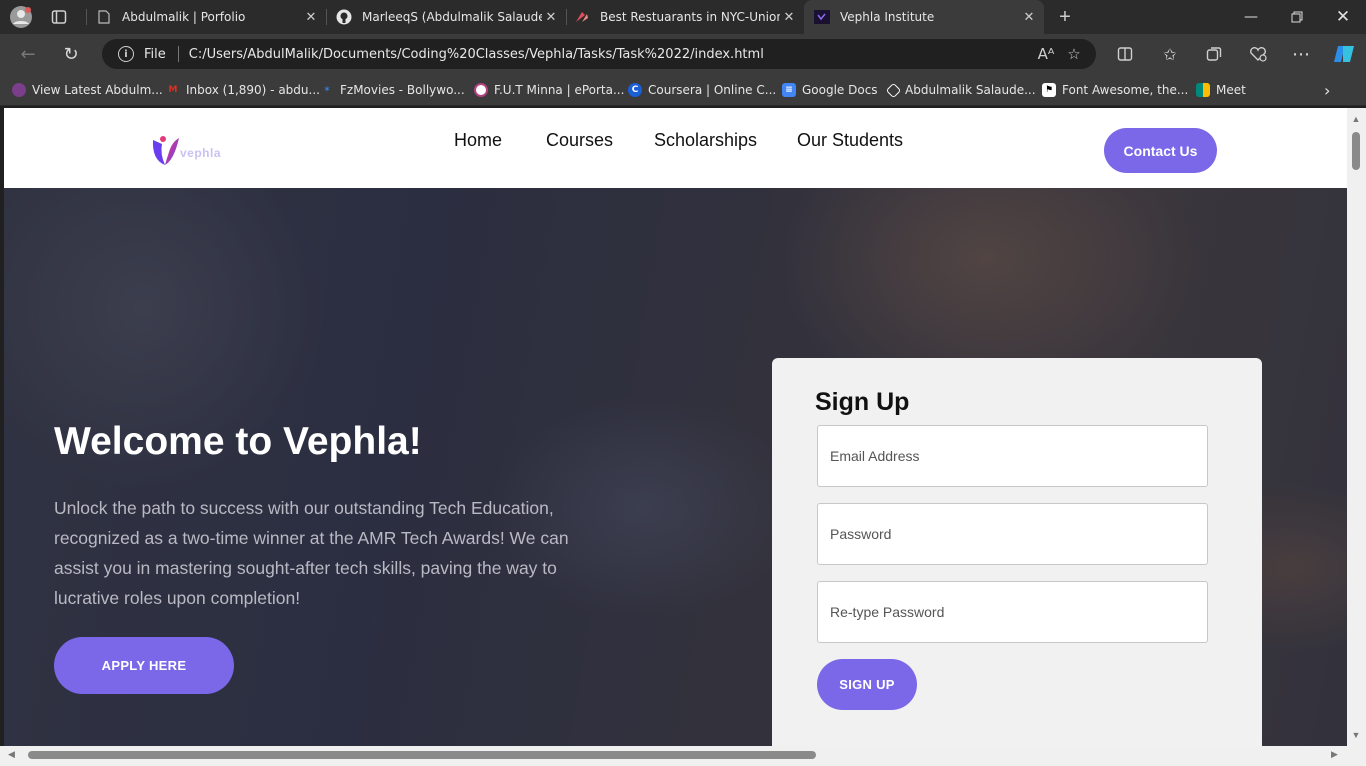  I want to click on fruit-icon, so click(19, 90).